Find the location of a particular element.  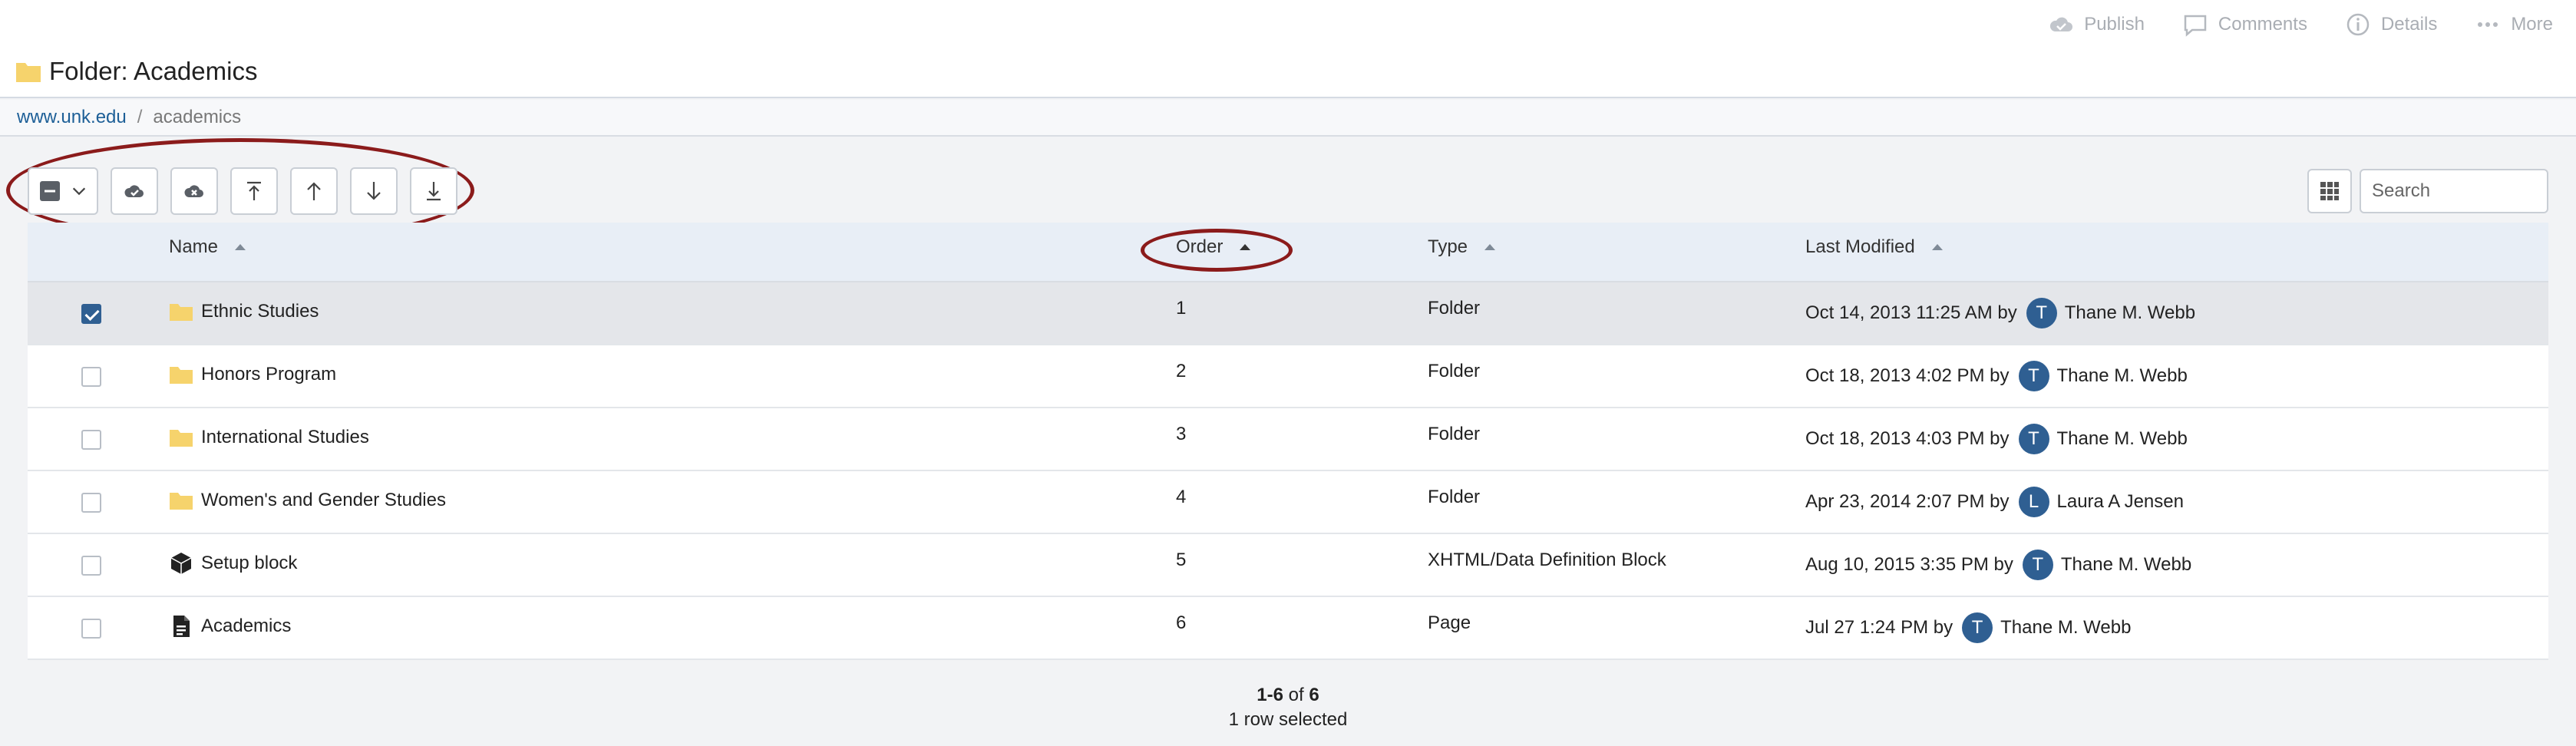

chevron-down-icon is located at coordinates (79, 191).